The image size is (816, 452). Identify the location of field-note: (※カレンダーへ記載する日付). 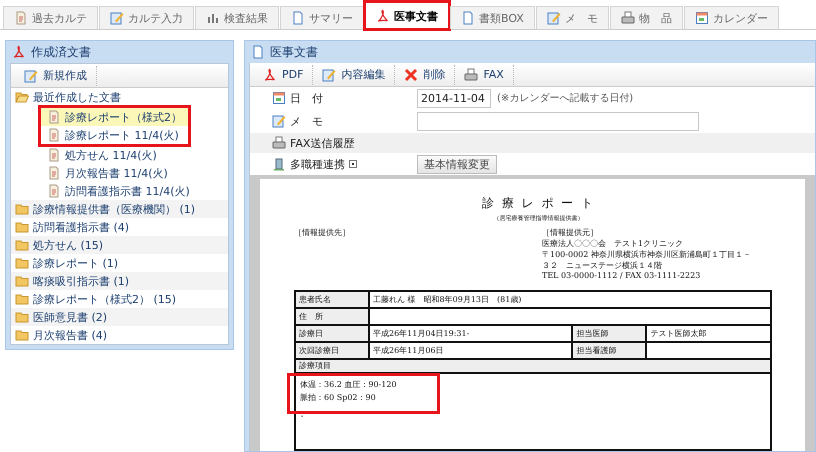
(565, 98).